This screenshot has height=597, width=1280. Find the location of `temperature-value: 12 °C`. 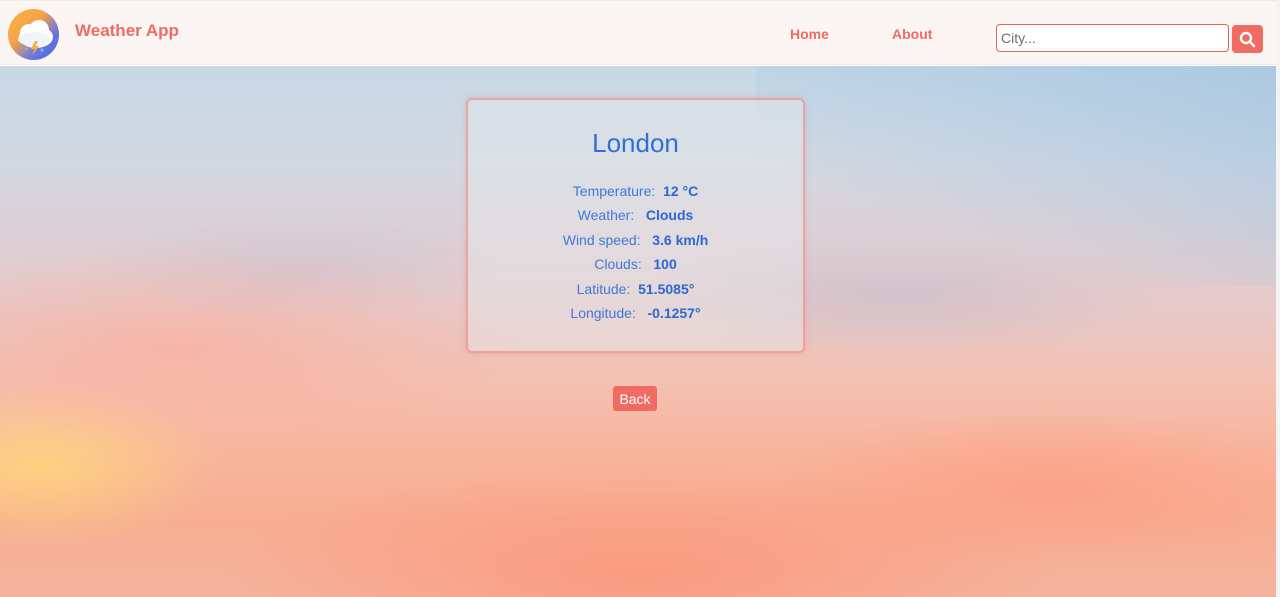

temperature-value: 12 °C is located at coordinates (681, 191).